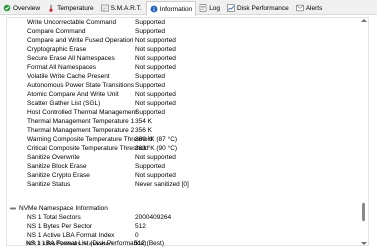 Image resolution: width=377 pixels, height=250 pixels. What do you see at coordinates (27, 8) in the screenshot?
I see `tab-label: Overview` at bounding box center [27, 8].